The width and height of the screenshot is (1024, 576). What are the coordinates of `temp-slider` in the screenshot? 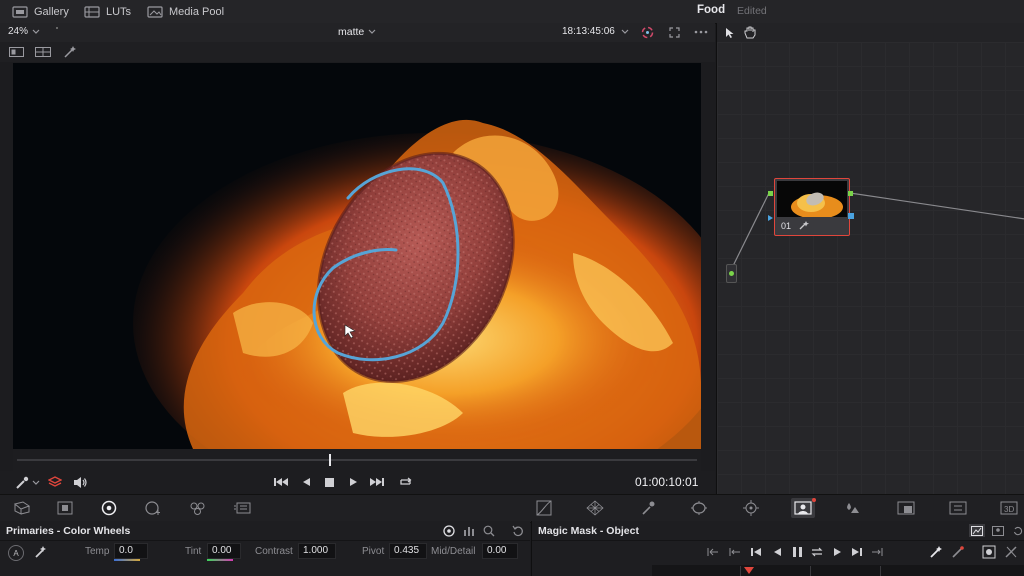 It's located at (127, 560).